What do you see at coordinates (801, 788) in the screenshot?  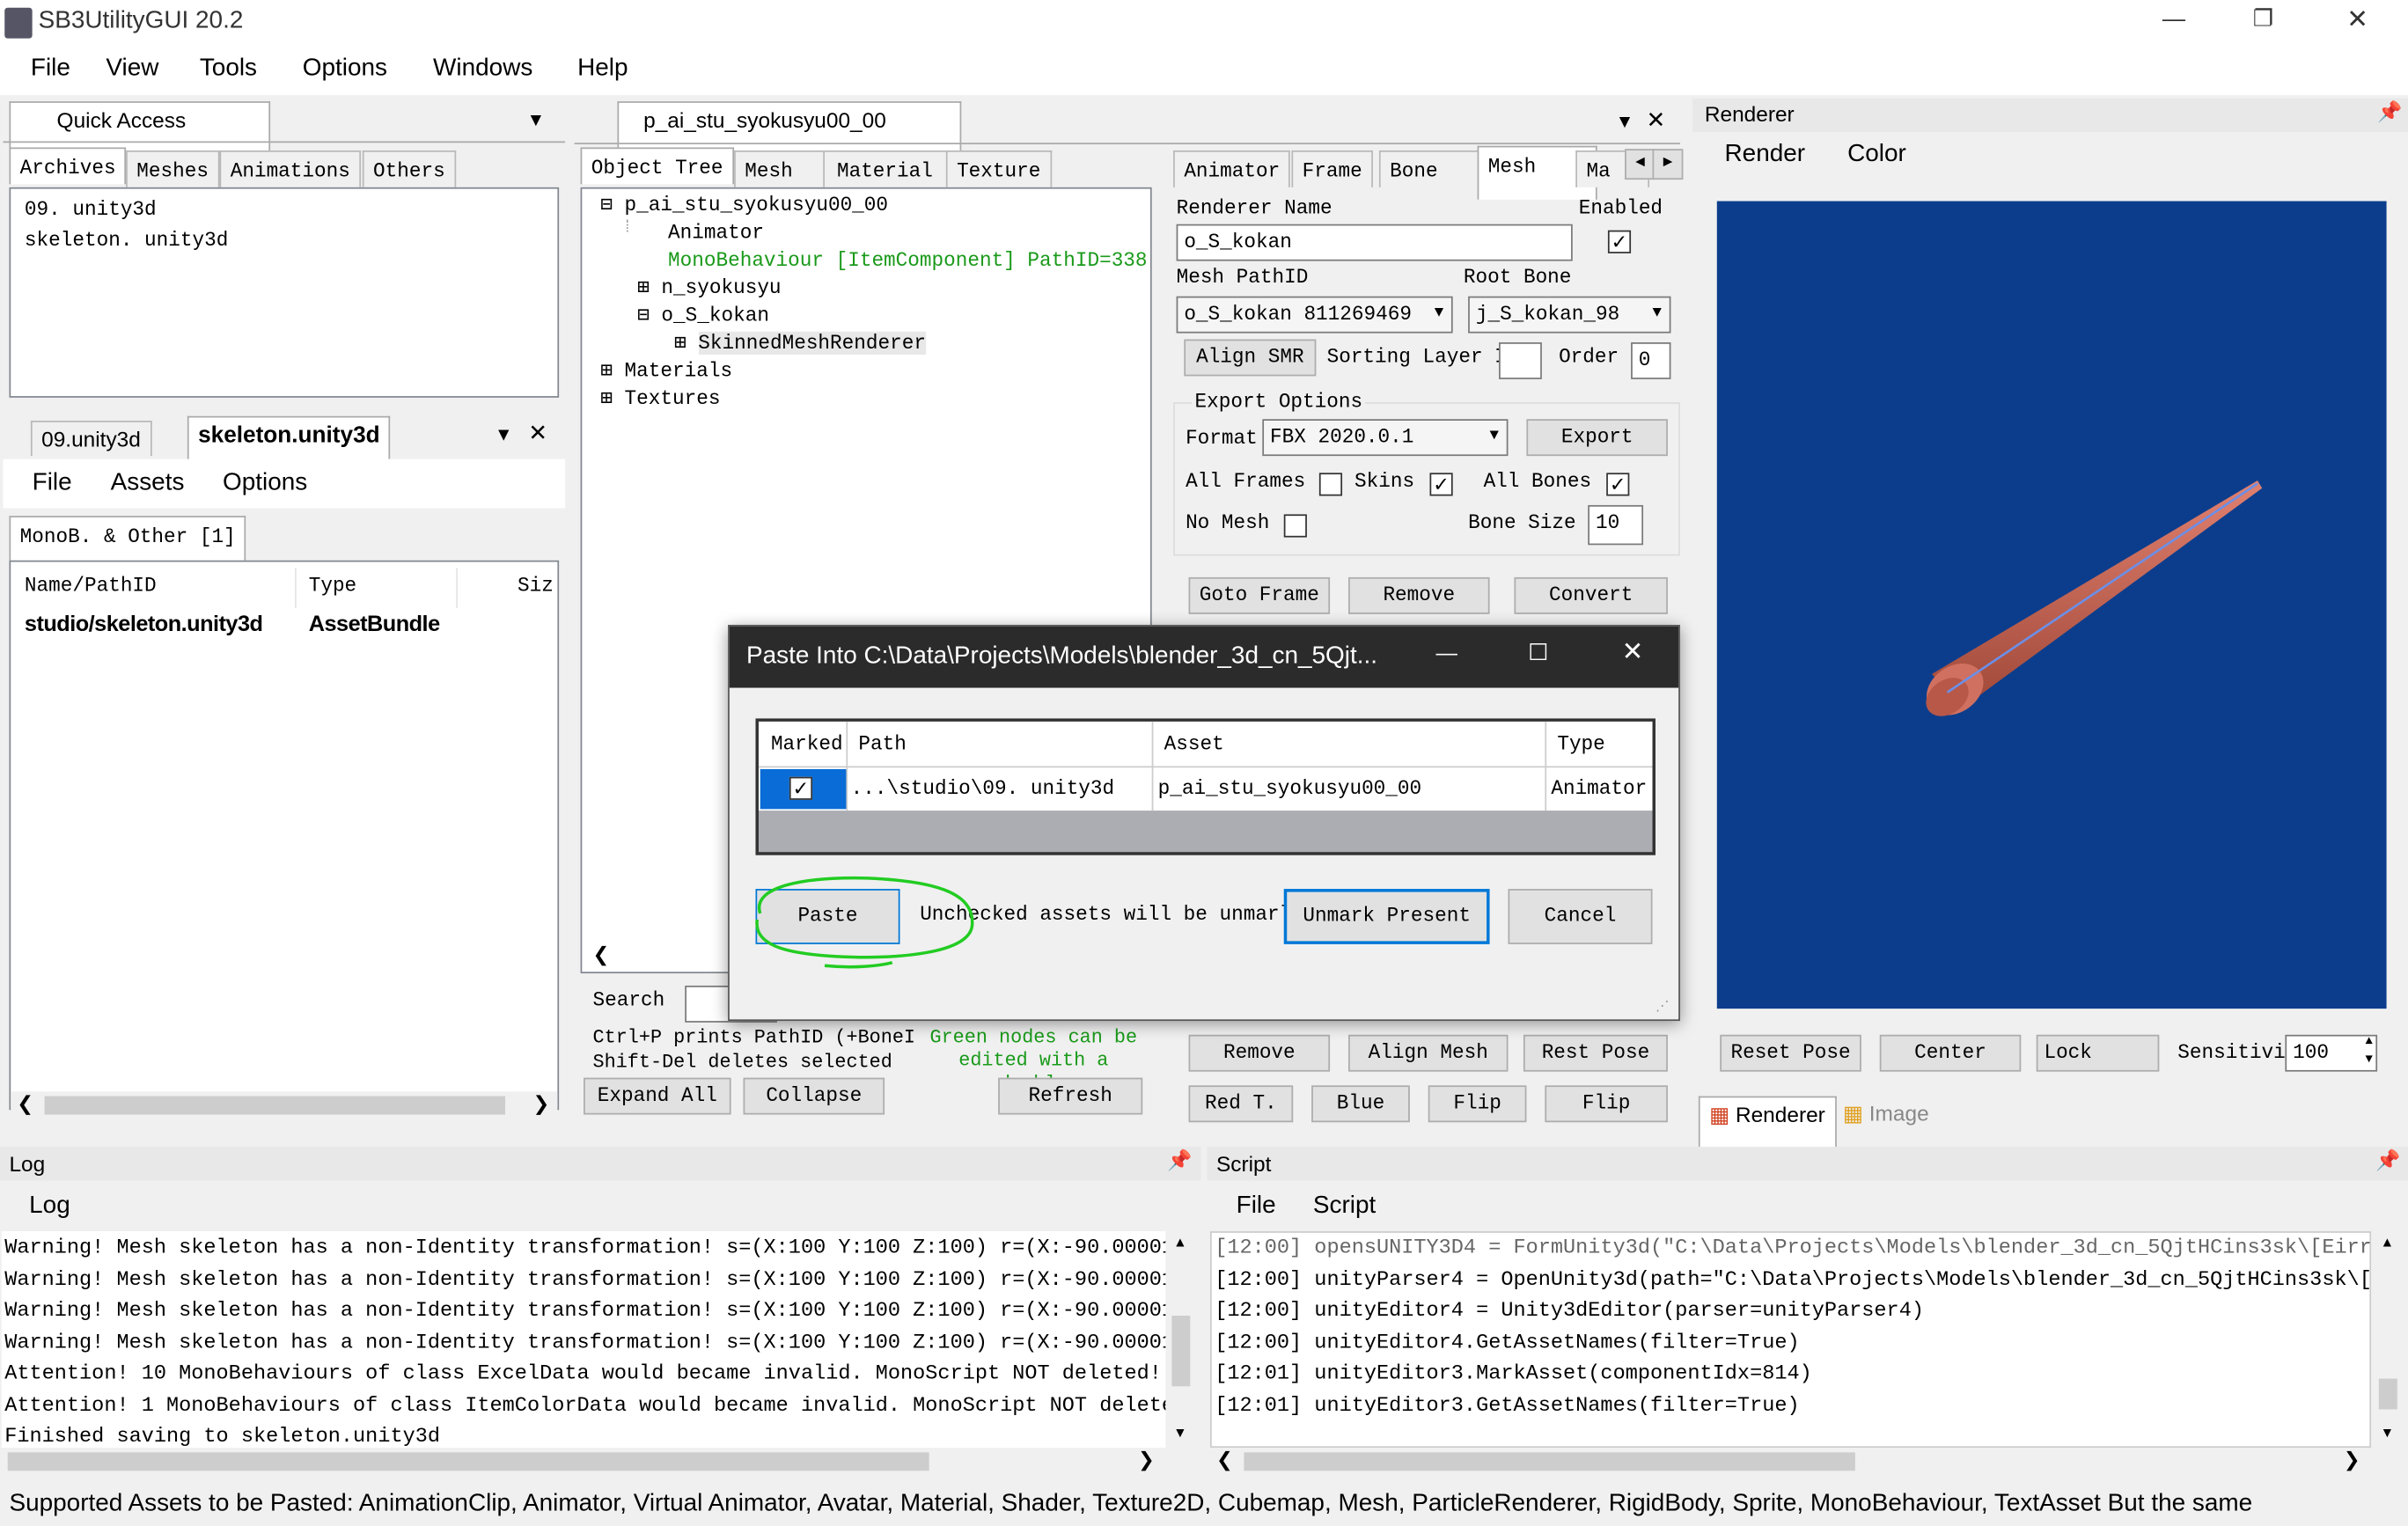 I see `marked-checkbox: ✓` at bounding box center [801, 788].